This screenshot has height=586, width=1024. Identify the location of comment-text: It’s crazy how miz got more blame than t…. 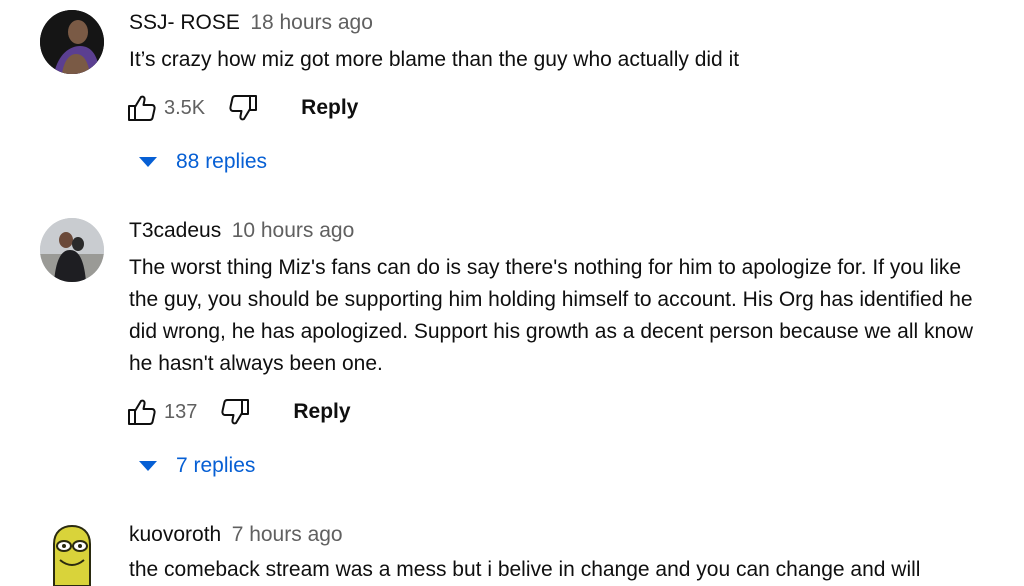
(434, 59).